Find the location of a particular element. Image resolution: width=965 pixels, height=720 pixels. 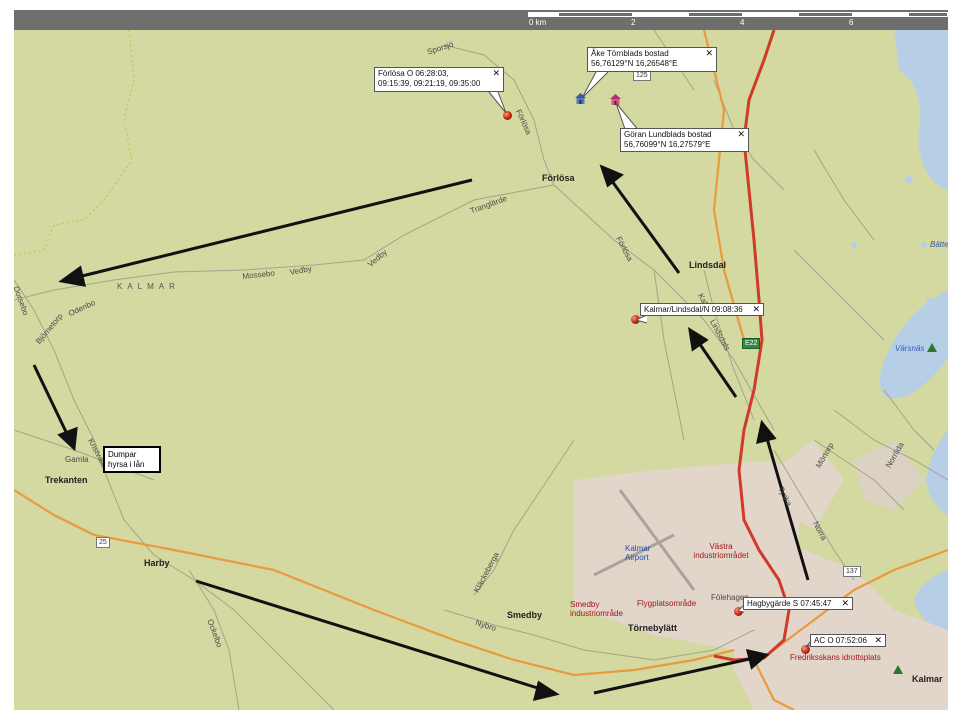

callout-hagbygarde: Hagbygärde S 07:45:47 ✕ is located at coordinates (798, 603).